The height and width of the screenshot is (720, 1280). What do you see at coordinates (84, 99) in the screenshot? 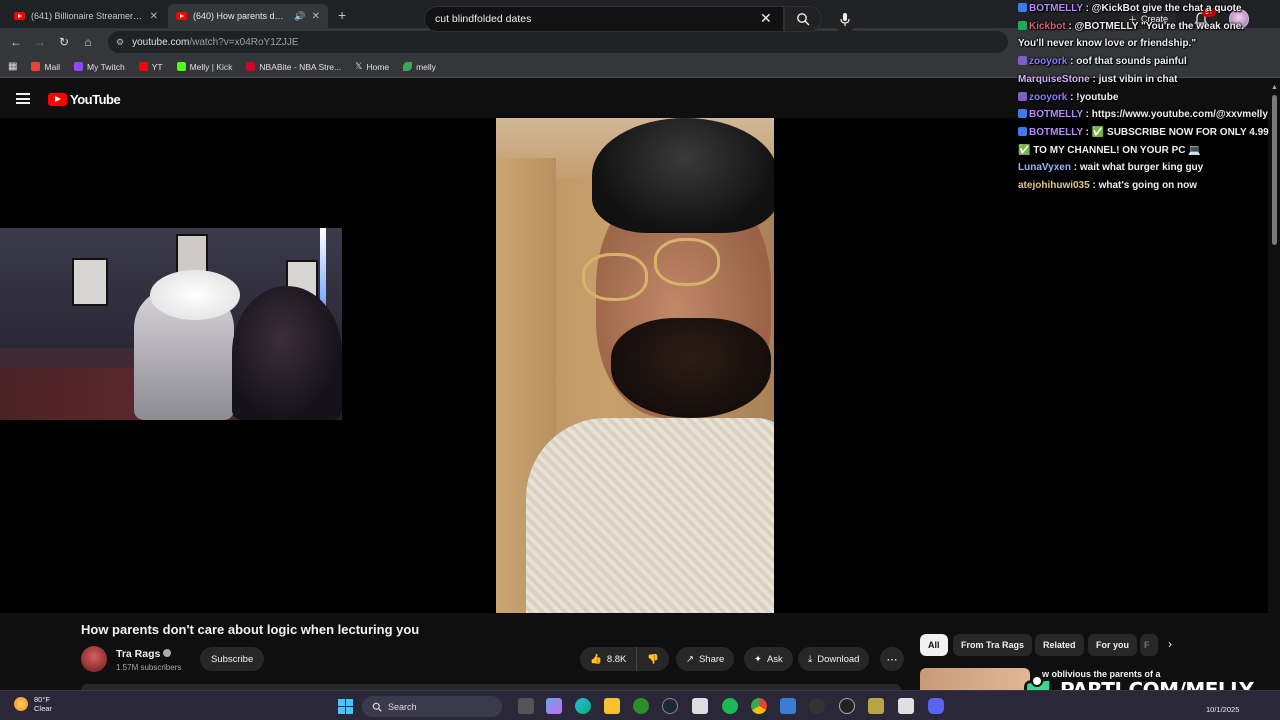
I see `youtube-logo: YouTube` at bounding box center [84, 99].